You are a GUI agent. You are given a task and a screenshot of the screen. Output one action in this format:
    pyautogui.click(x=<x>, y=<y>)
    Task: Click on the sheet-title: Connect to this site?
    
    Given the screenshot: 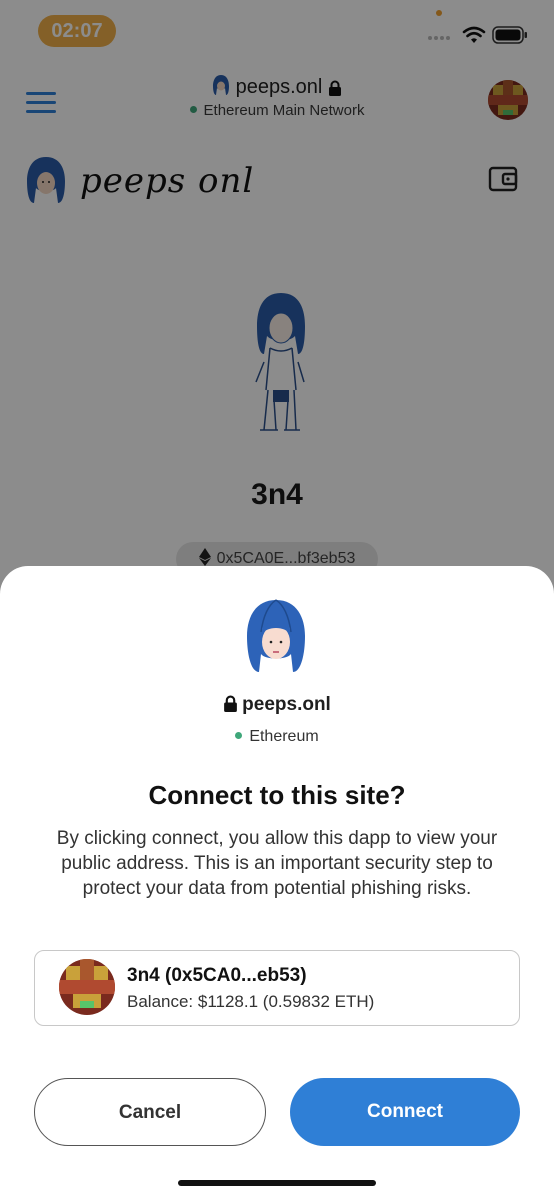 What is the action you would take?
    pyautogui.click(x=277, y=795)
    